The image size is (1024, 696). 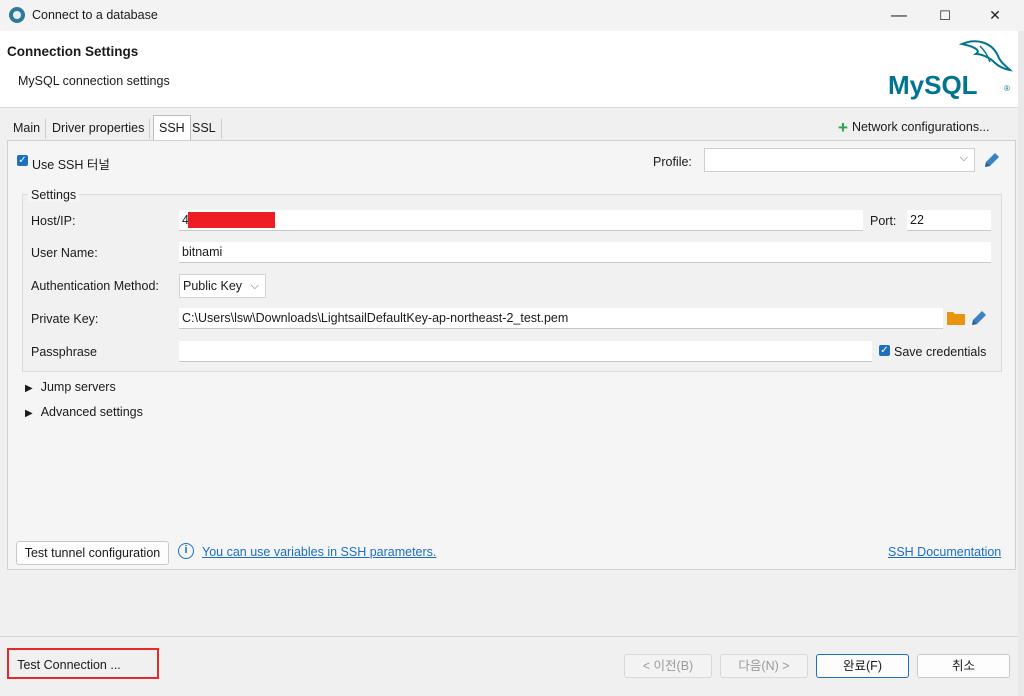 What do you see at coordinates (54, 195) in the screenshot?
I see `settings-group-title: Settings` at bounding box center [54, 195].